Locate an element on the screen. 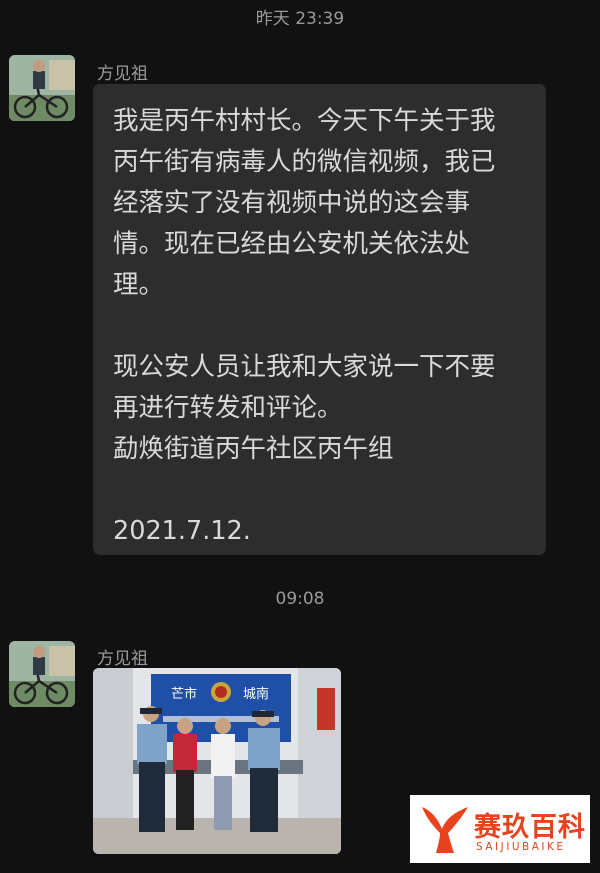 The height and width of the screenshot is (873, 600). message-line: 现公安人员让我和大家说一下不要 is located at coordinates (304, 367).